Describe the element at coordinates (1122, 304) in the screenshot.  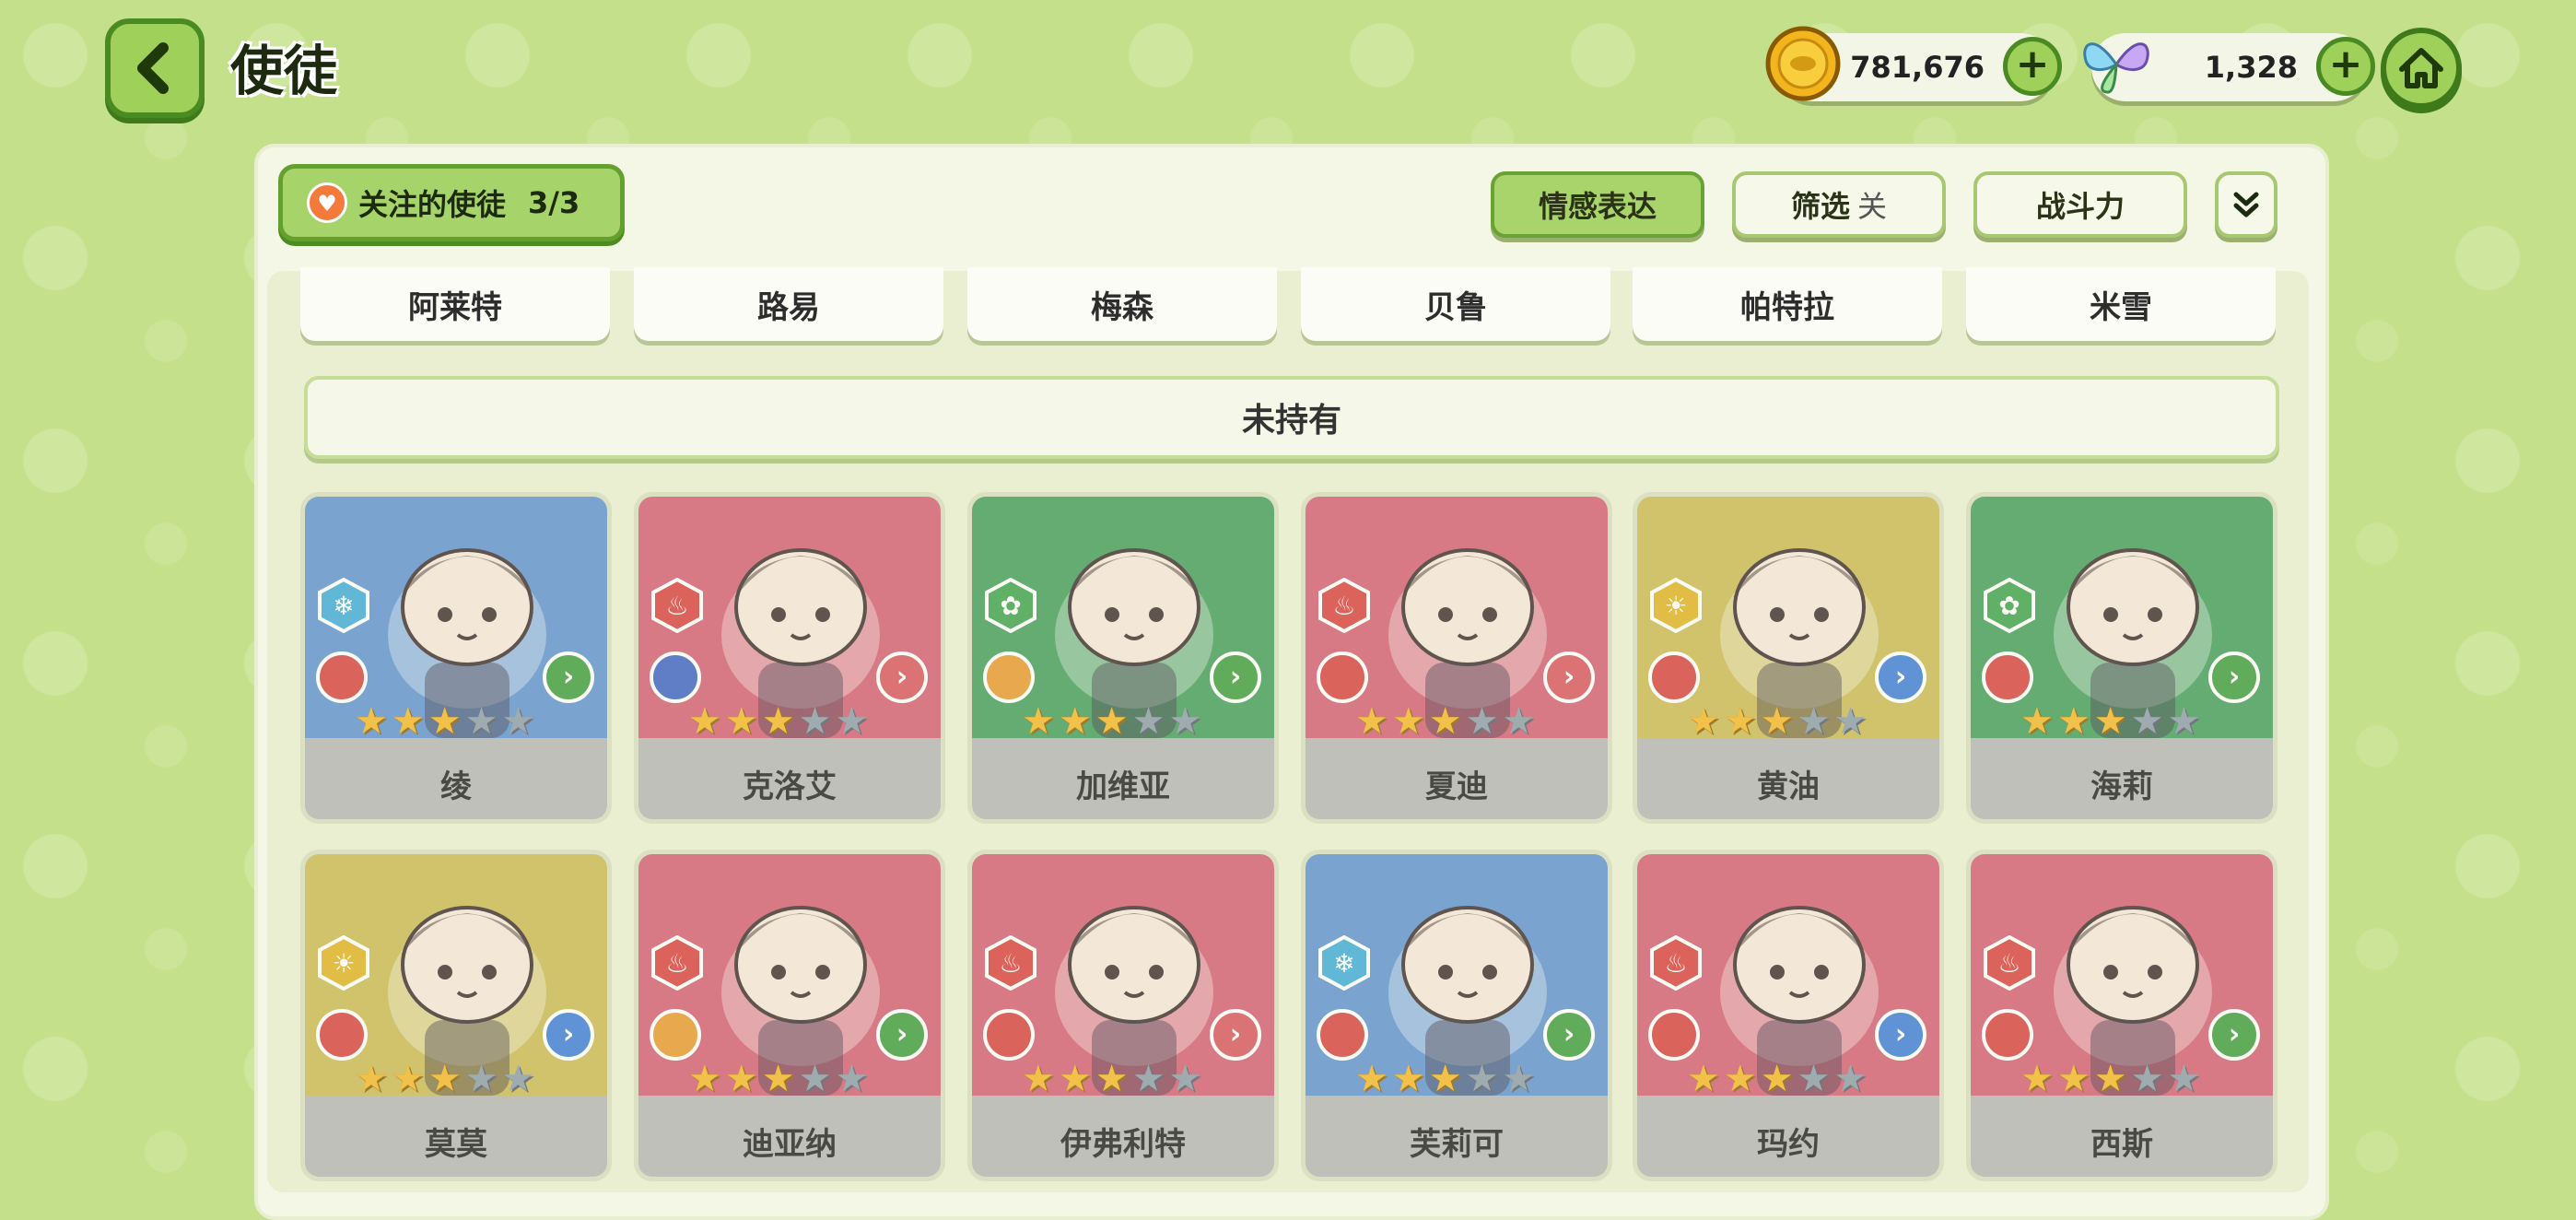
I see `owned-apostle-card: 梅森` at that location.